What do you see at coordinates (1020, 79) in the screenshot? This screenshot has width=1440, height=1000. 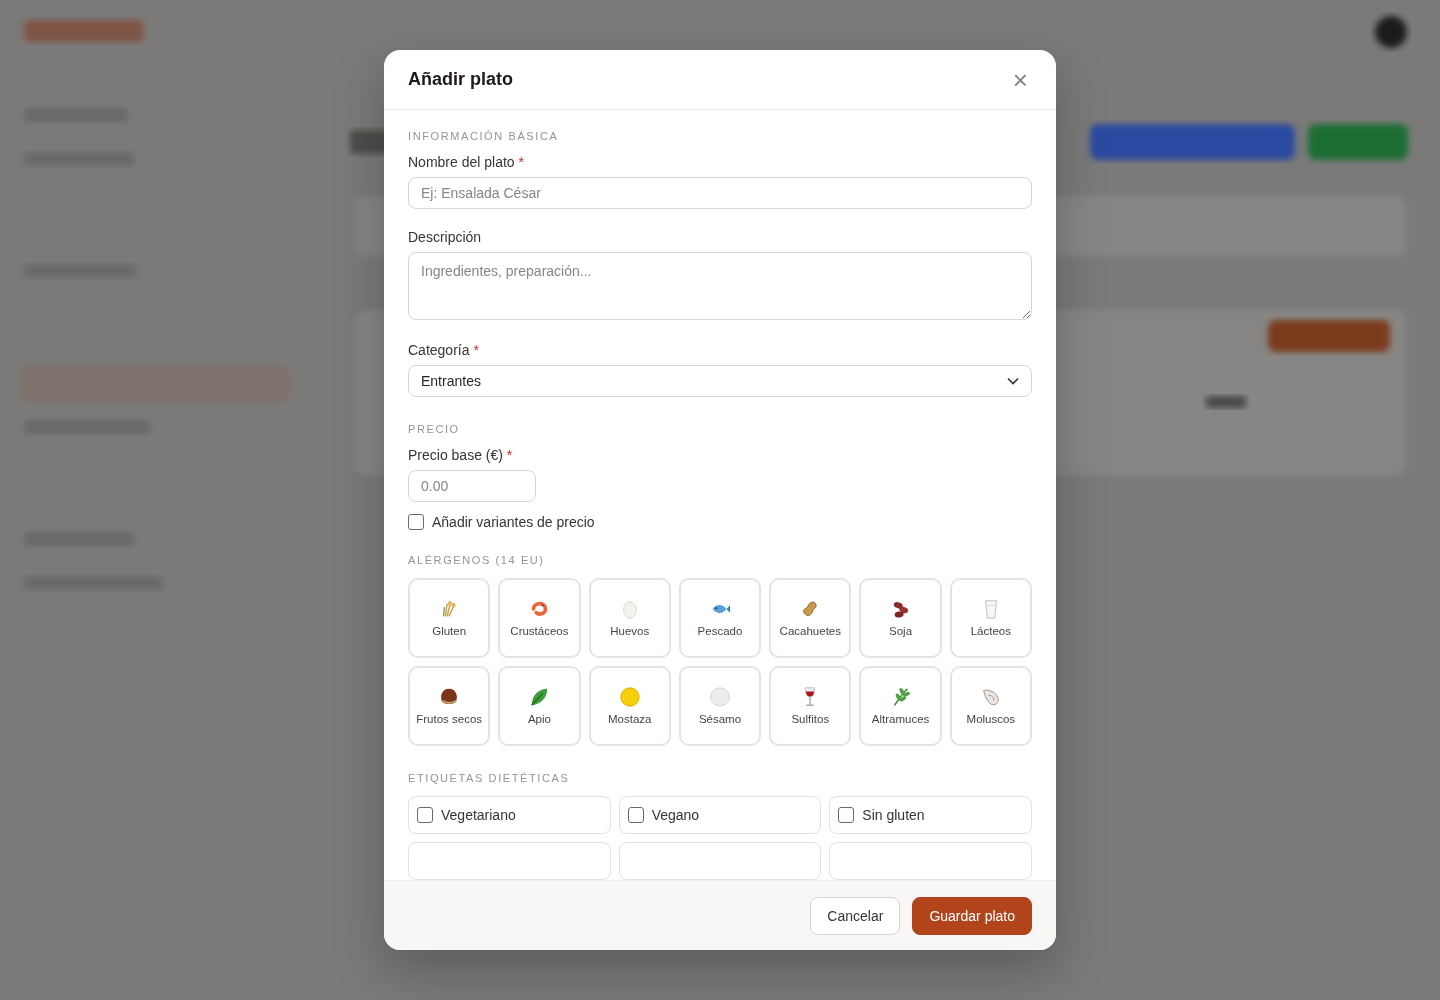 I see `close-button: ×` at bounding box center [1020, 79].